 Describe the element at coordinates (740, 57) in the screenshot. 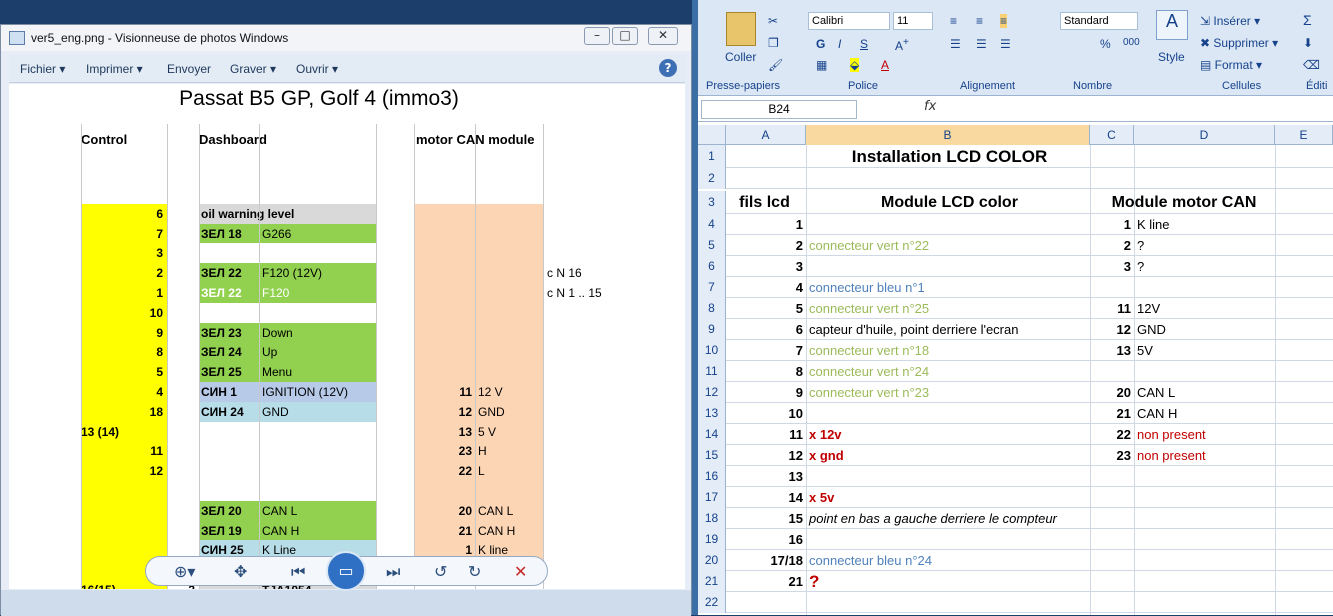

I see `paste-button: Coller` at that location.